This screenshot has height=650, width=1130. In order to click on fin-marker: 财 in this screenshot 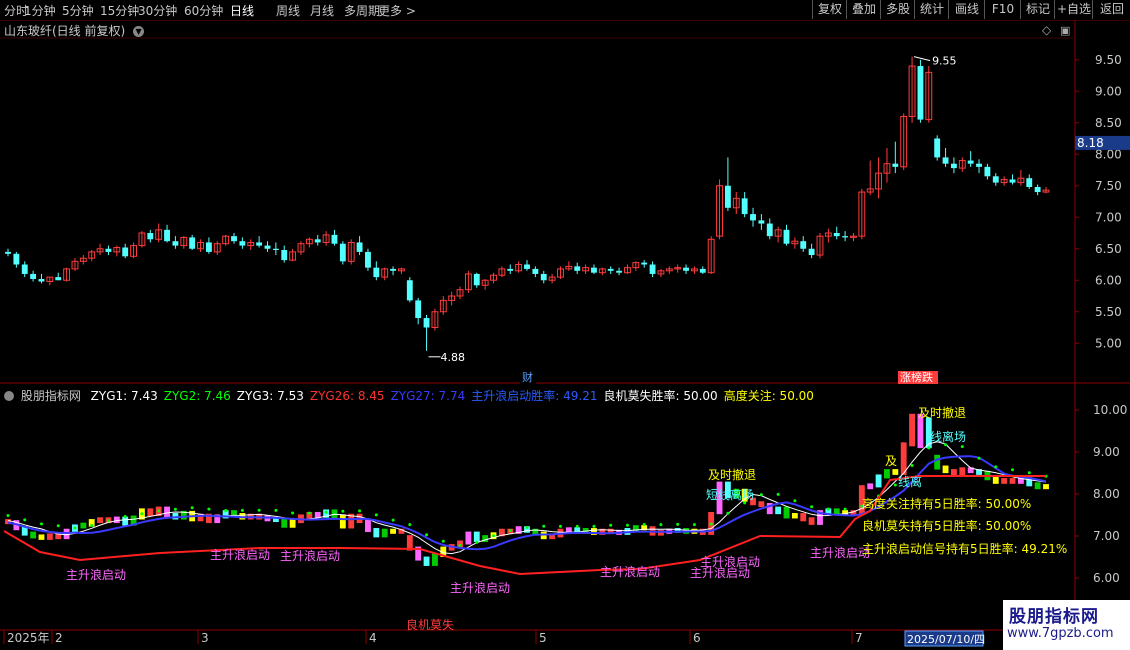, I will do `click(527, 377)`.